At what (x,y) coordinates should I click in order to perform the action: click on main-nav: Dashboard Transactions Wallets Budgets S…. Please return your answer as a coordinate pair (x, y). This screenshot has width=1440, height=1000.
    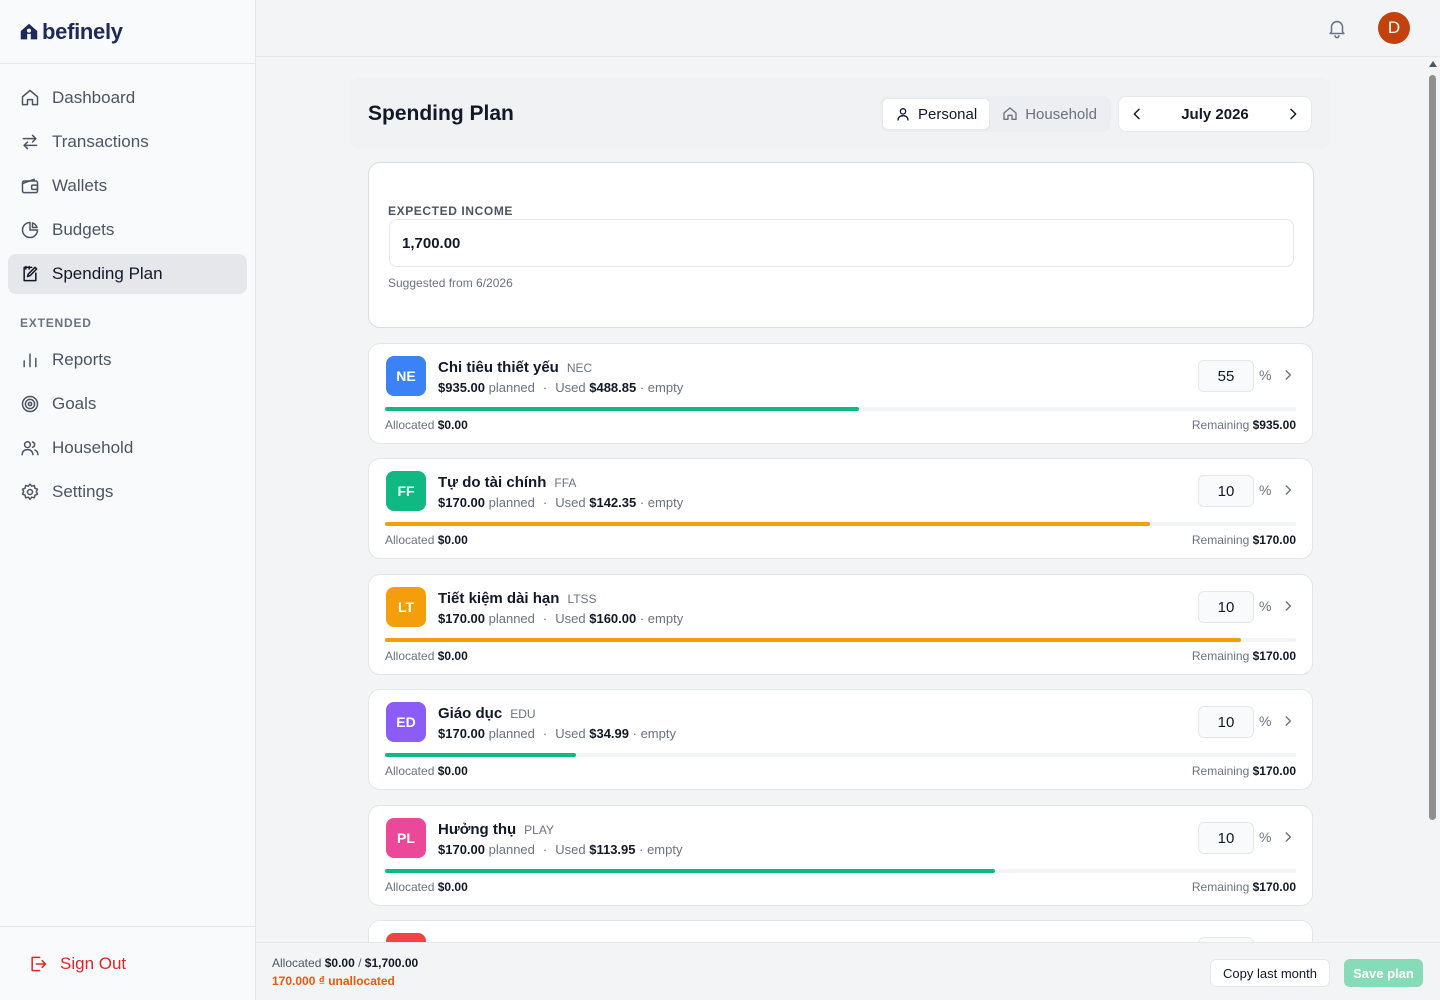
    Looking at the image, I should click on (127, 288).